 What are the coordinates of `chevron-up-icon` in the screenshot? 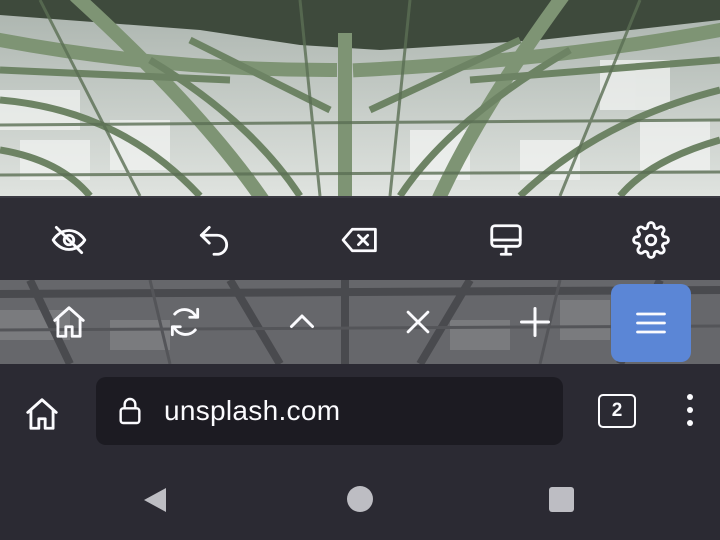 It's located at (302, 321).